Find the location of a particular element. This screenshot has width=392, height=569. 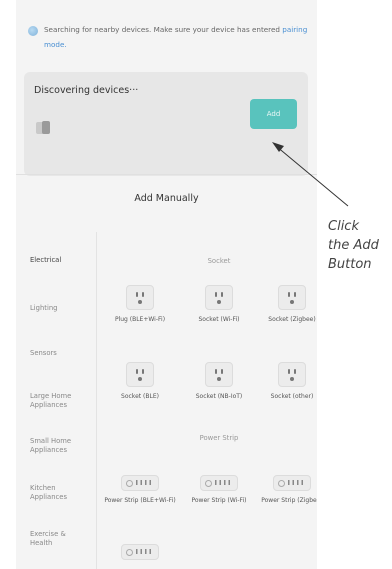

callout-line-2: the Add is located at coordinates (353, 245).